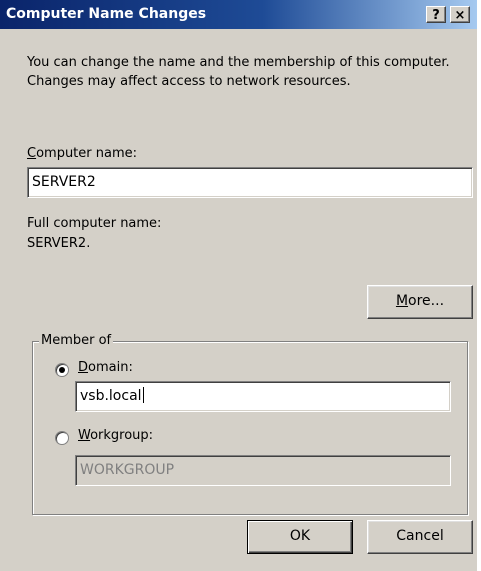  I want to click on workgroup-label: Workgroup:, so click(115, 435).